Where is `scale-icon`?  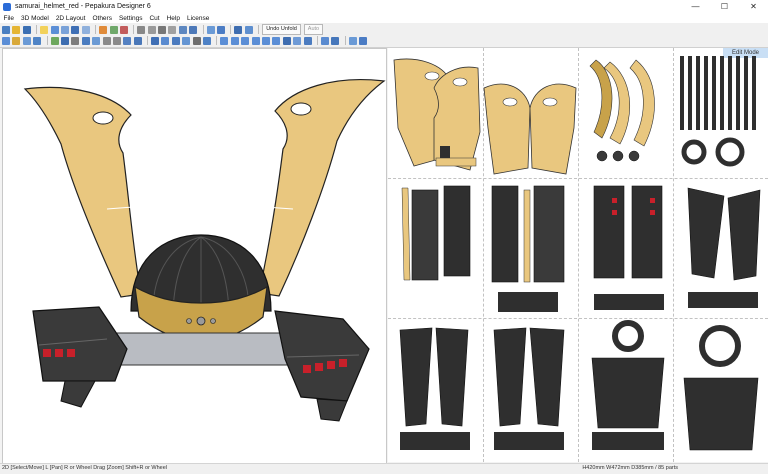
scale-icon is located at coordinates (307, 40).